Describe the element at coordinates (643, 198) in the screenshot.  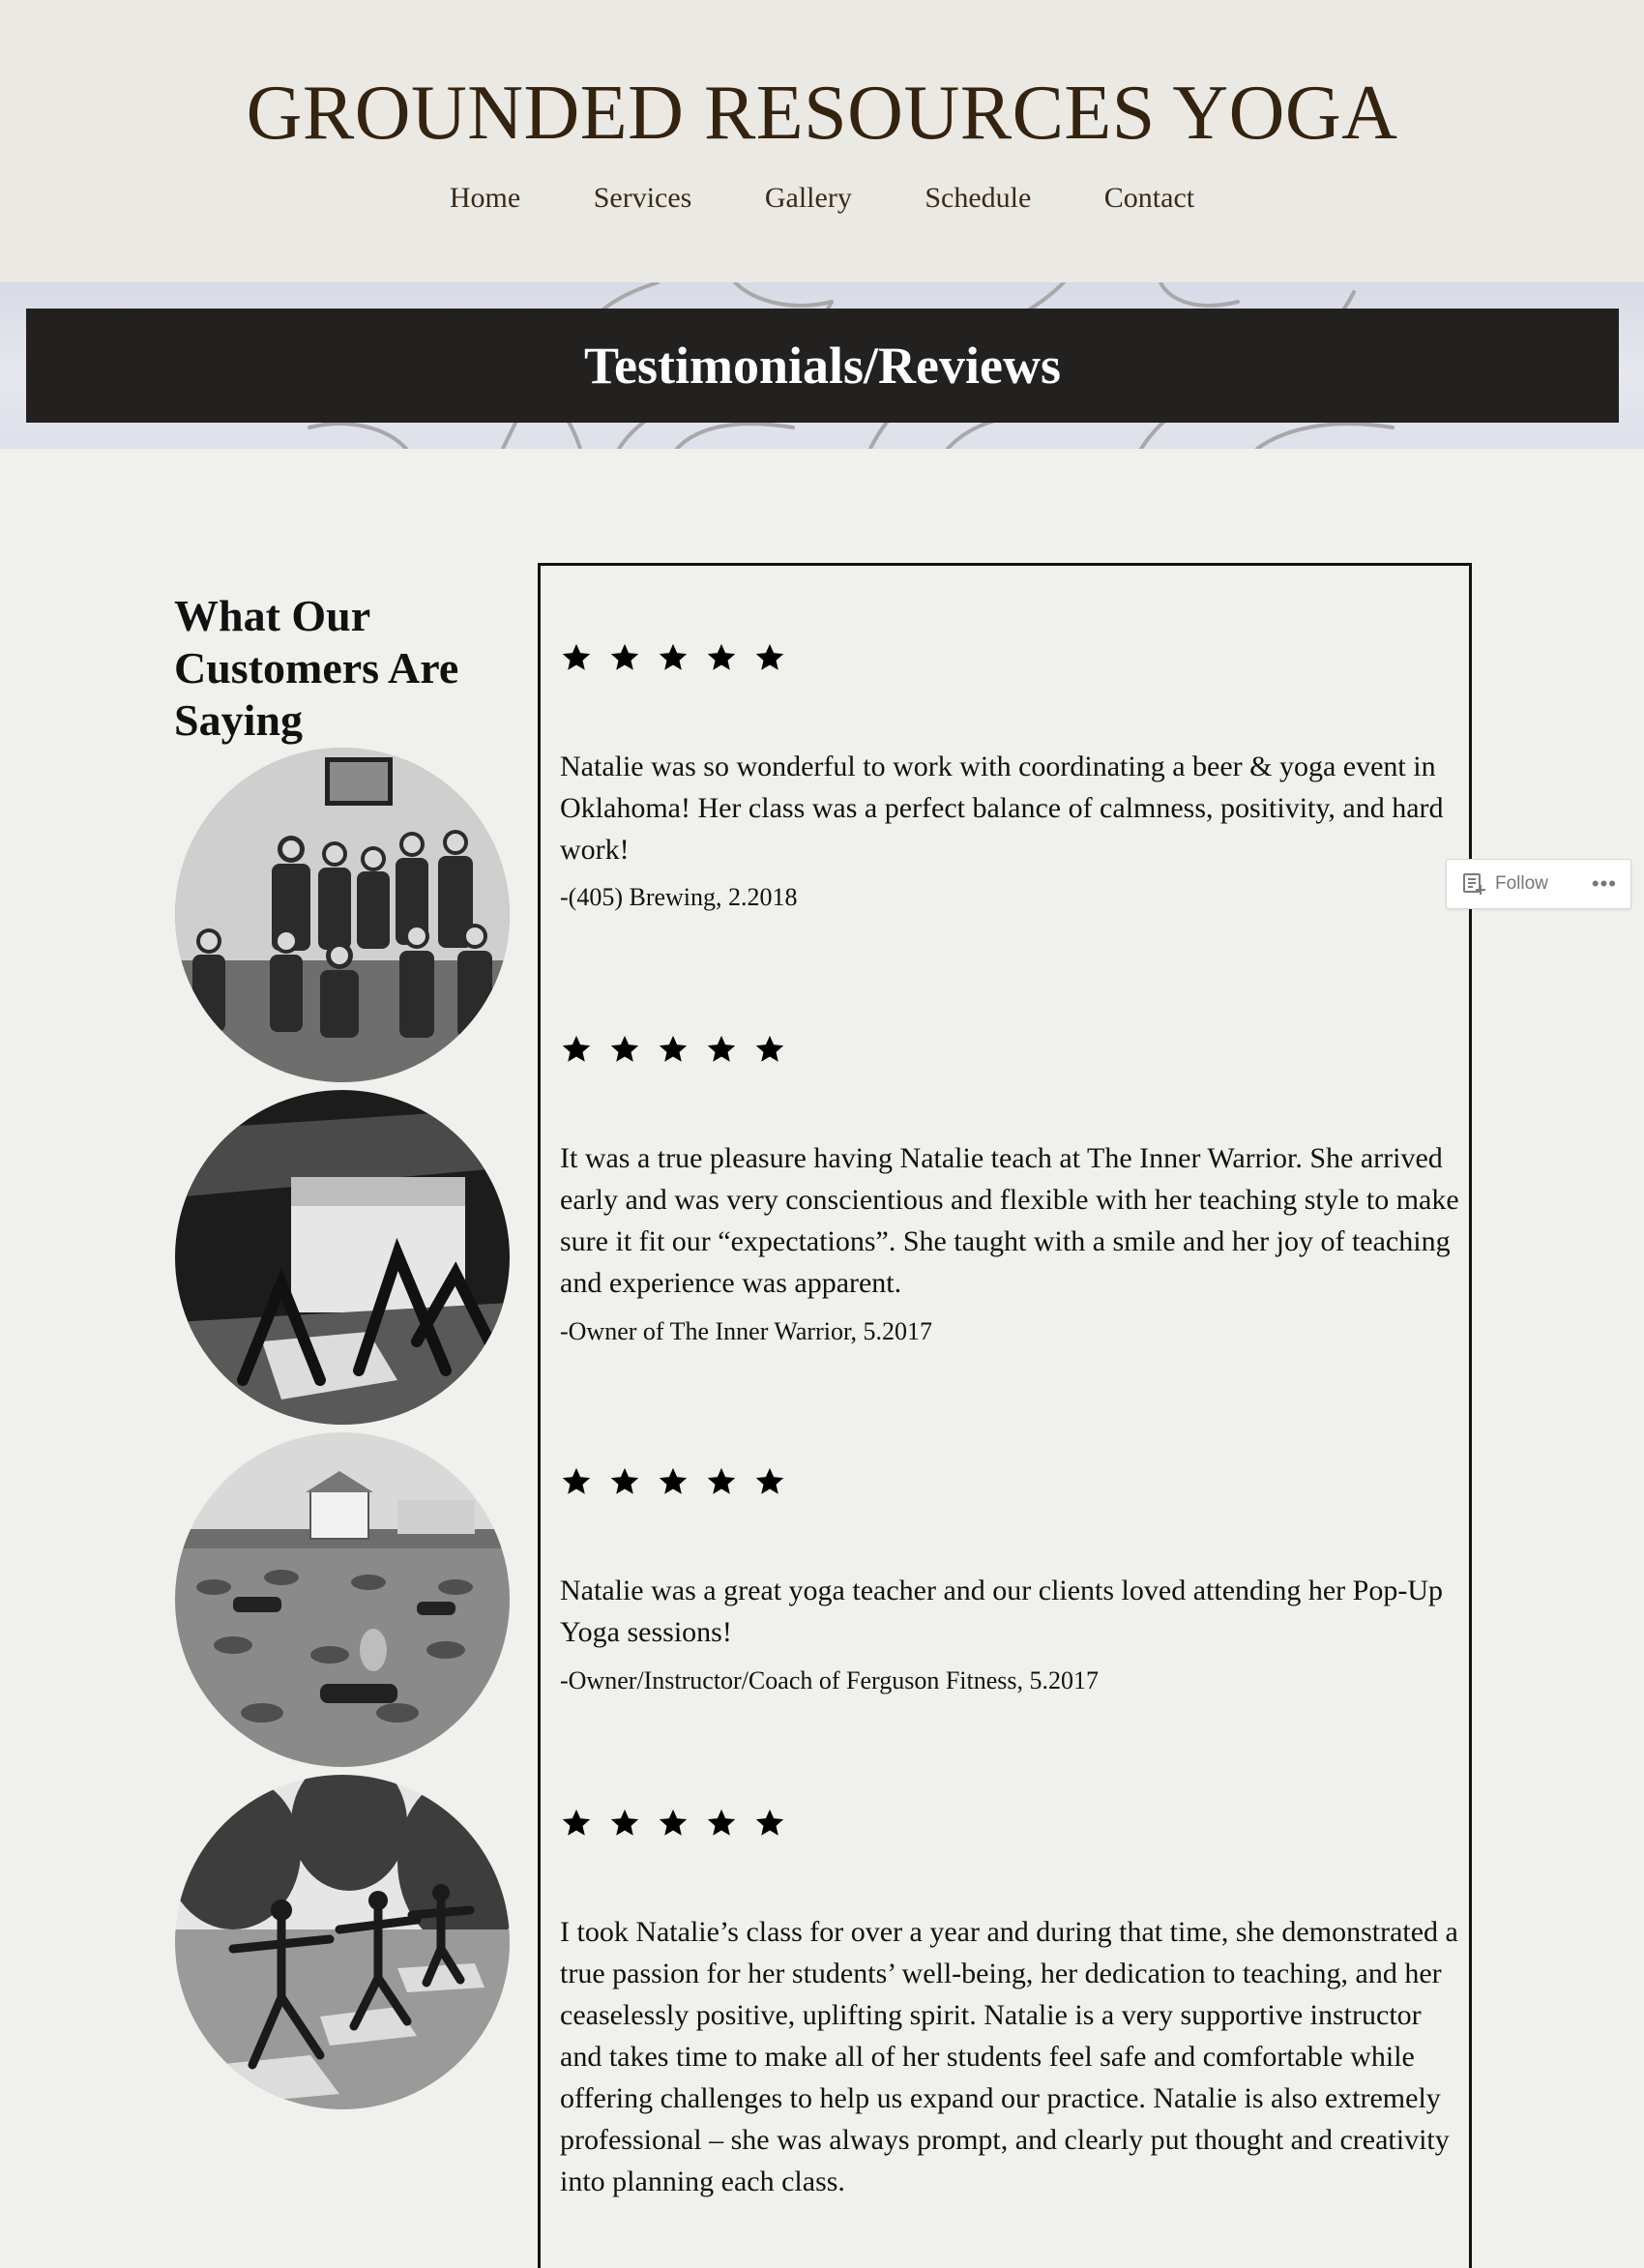
I see `nav-item-services: Services` at that location.